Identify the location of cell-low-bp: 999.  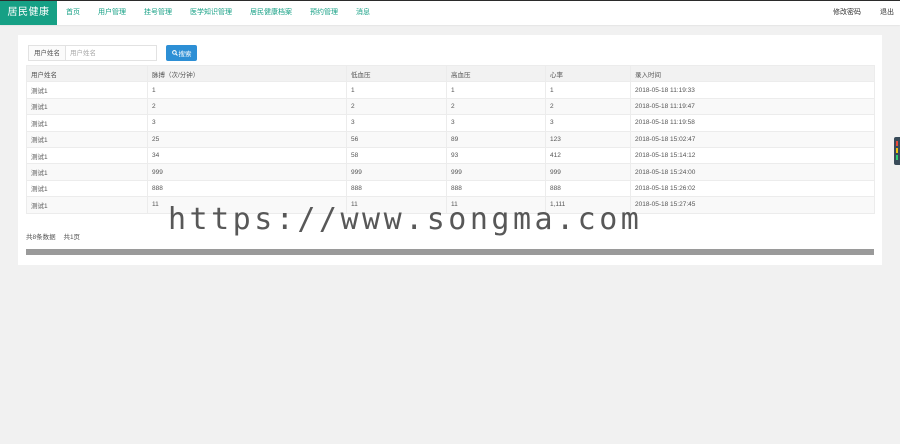
(396, 172).